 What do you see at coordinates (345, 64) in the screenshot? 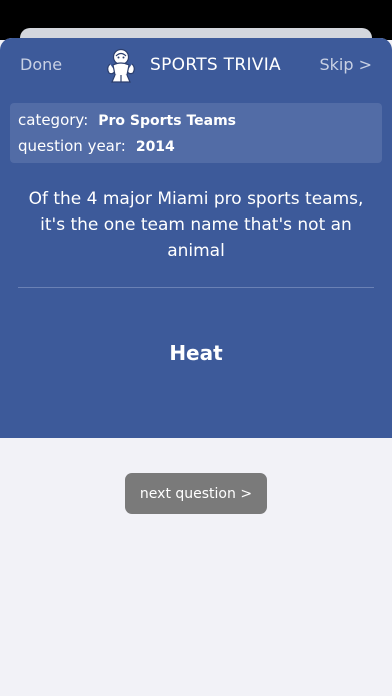
I see `skip-button: Skip >` at bounding box center [345, 64].